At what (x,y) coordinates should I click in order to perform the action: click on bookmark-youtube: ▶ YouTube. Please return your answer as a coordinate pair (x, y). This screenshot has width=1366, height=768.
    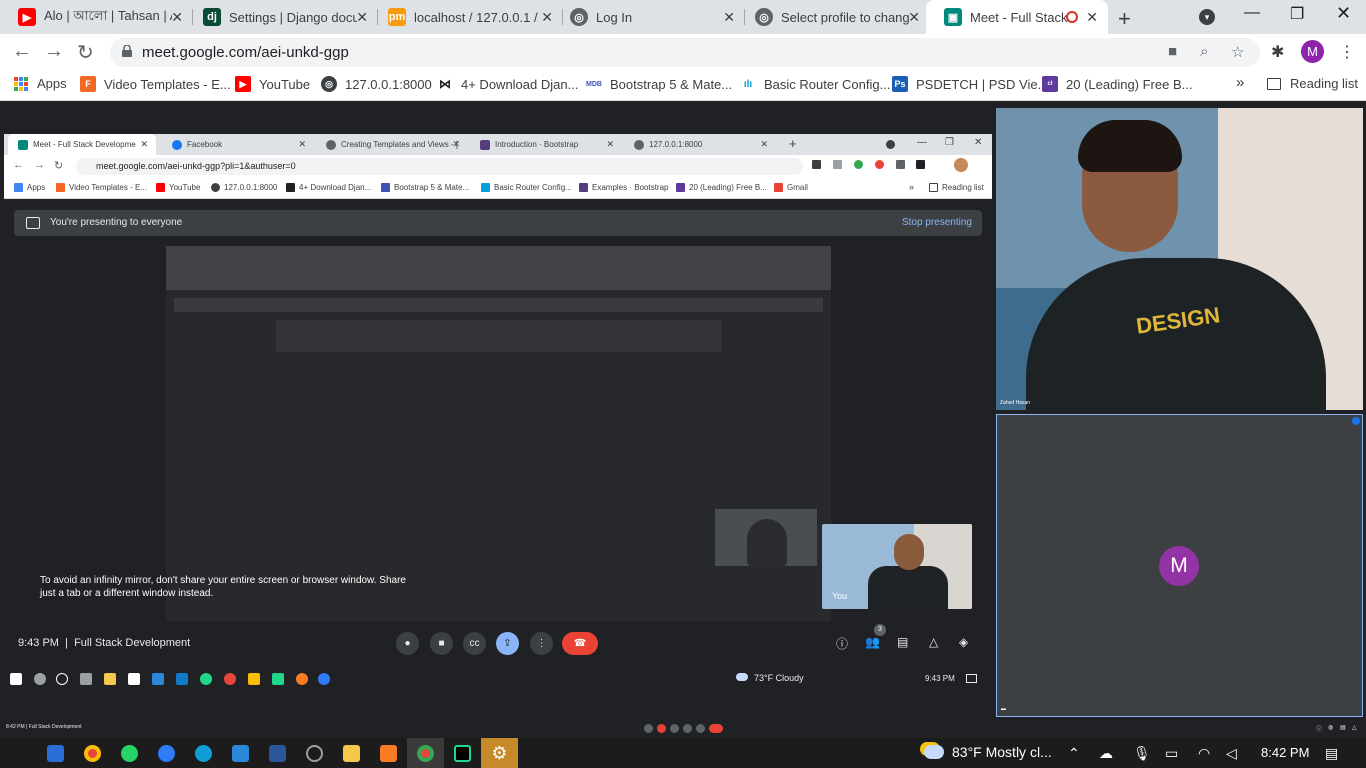
    Looking at the image, I should click on (272, 84).